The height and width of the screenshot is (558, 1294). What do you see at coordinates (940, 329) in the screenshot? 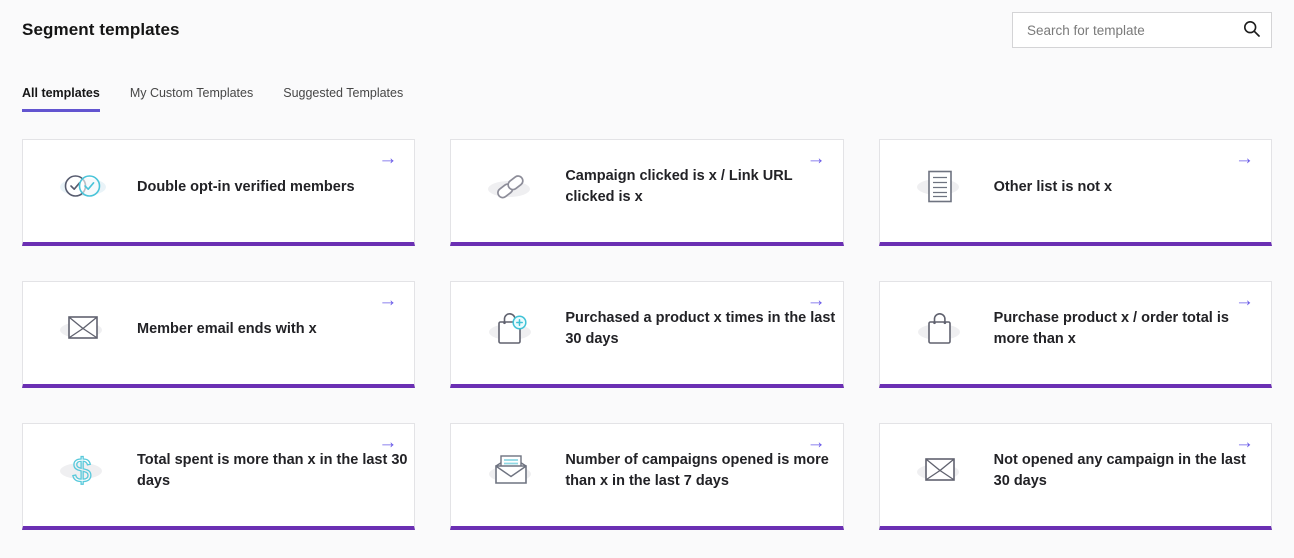
I see `shopping-bag-icon` at bounding box center [940, 329].